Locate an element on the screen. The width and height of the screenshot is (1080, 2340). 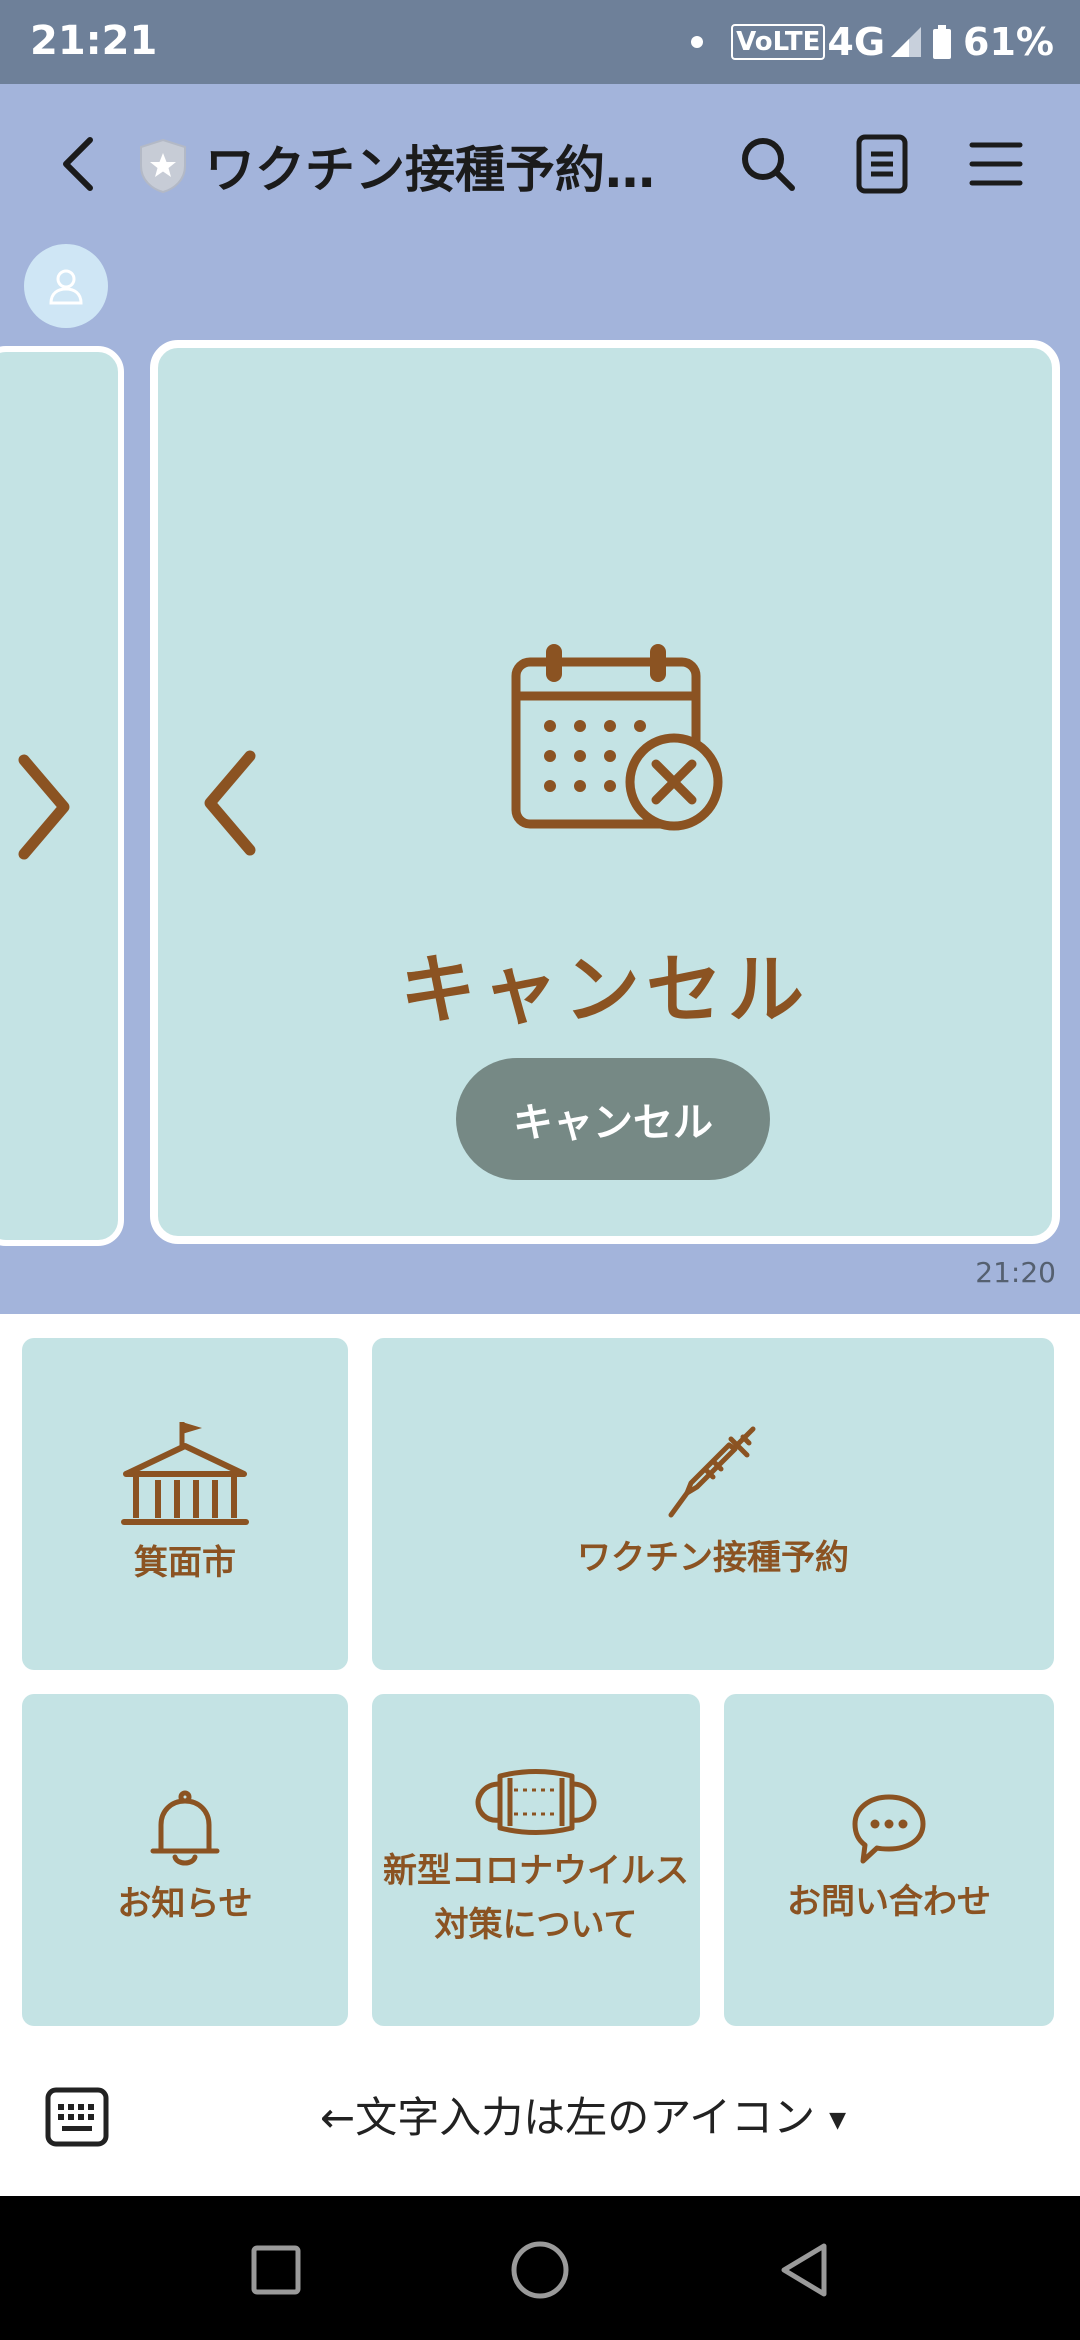
notes-button is located at coordinates (882, 164).